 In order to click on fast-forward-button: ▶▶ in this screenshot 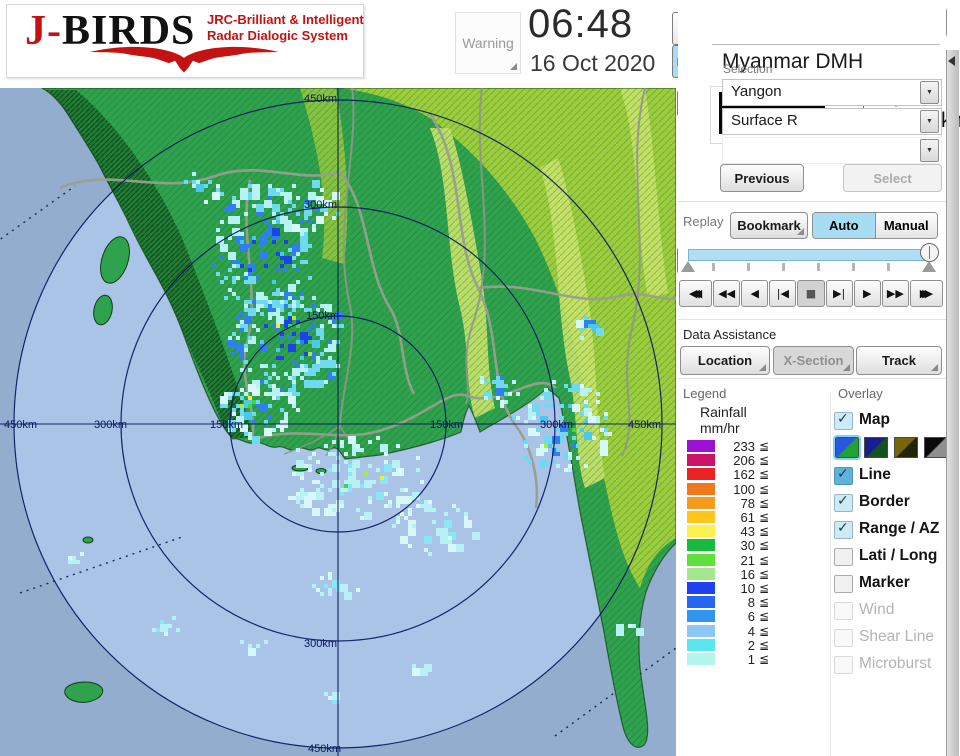, I will do `click(895, 293)`.